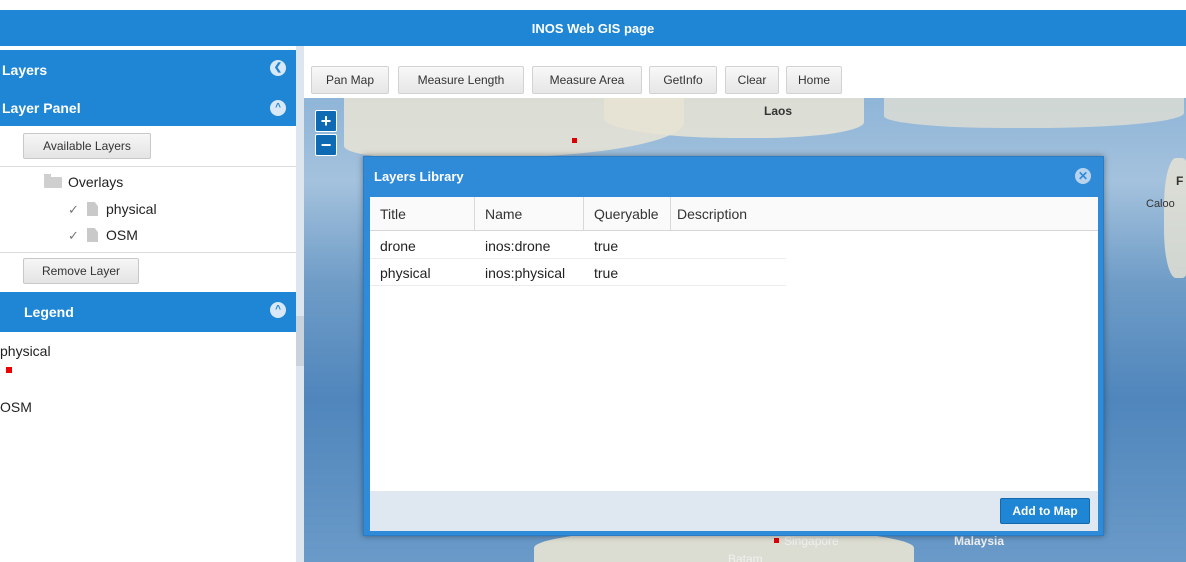 The height and width of the screenshot is (562, 1186). Describe the element at coordinates (529, 214) in the screenshot. I see `column-header-name: Name` at that location.